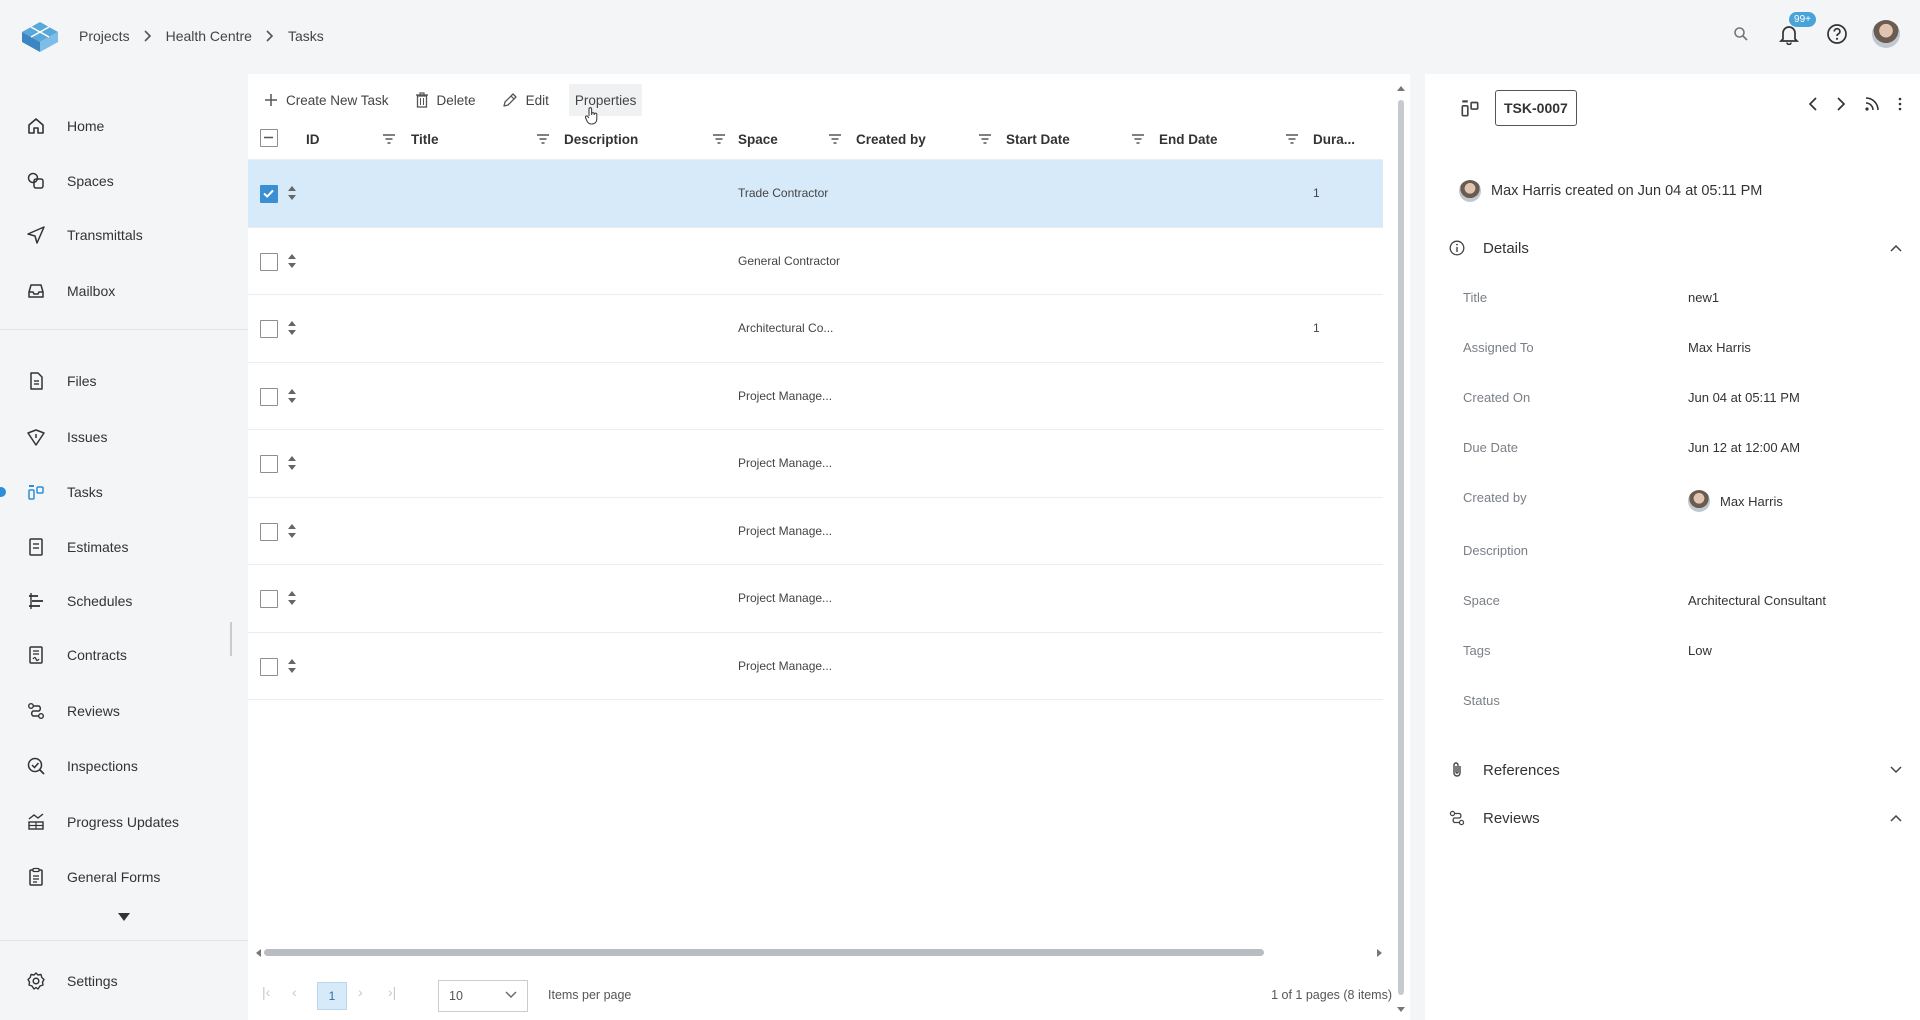 The image size is (1920, 1020). I want to click on references-section-header: References, so click(1674, 770).